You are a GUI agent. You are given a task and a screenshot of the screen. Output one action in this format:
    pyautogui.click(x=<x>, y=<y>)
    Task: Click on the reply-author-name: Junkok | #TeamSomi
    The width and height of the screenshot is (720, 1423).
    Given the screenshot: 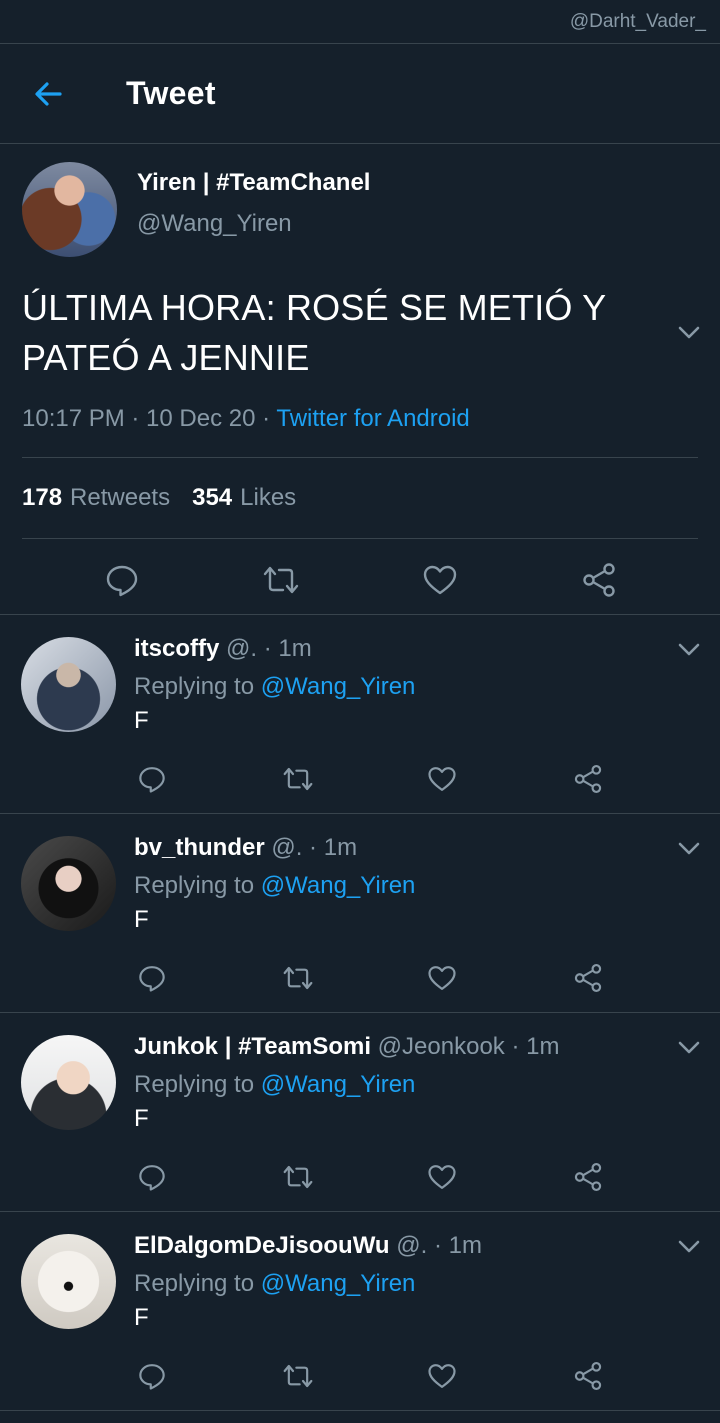 What is the action you would take?
    pyautogui.click(x=252, y=1046)
    